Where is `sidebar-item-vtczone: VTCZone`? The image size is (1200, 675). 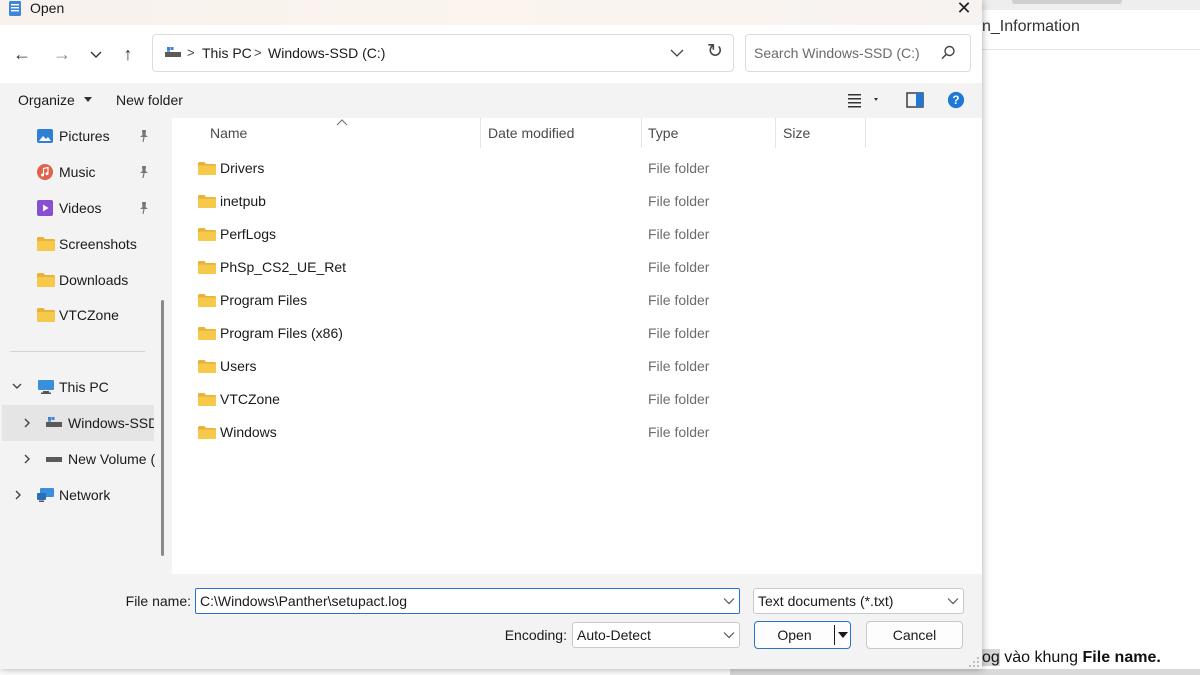 sidebar-item-vtczone: VTCZone is located at coordinates (80, 315).